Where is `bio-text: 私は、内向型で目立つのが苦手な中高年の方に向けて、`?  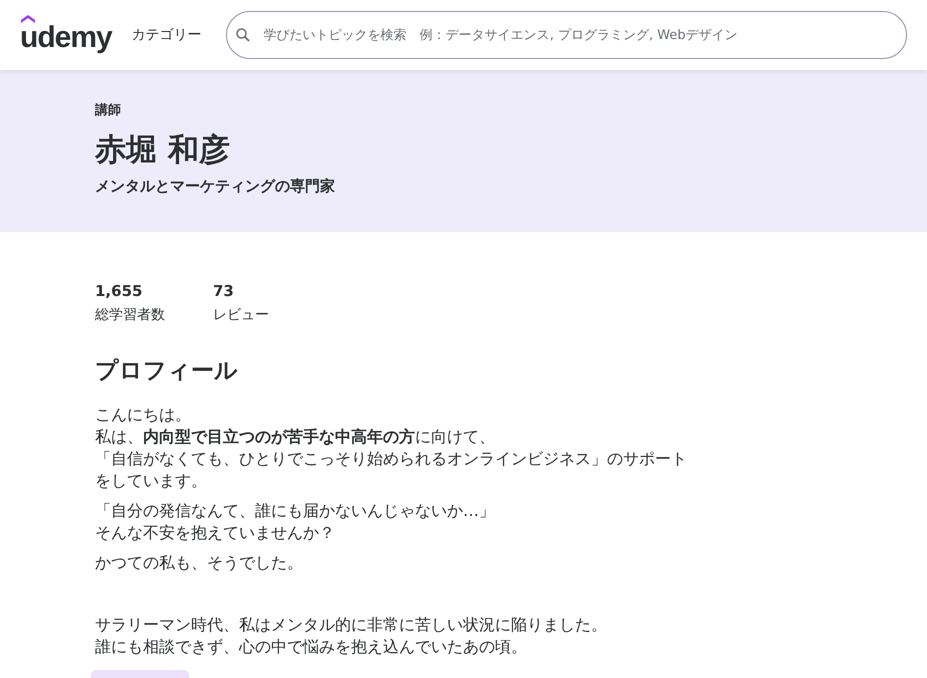 bio-text: 私は、内向型で目立つのが苦手な中高年の方に向けて、 is located at coordinates (295, 437).